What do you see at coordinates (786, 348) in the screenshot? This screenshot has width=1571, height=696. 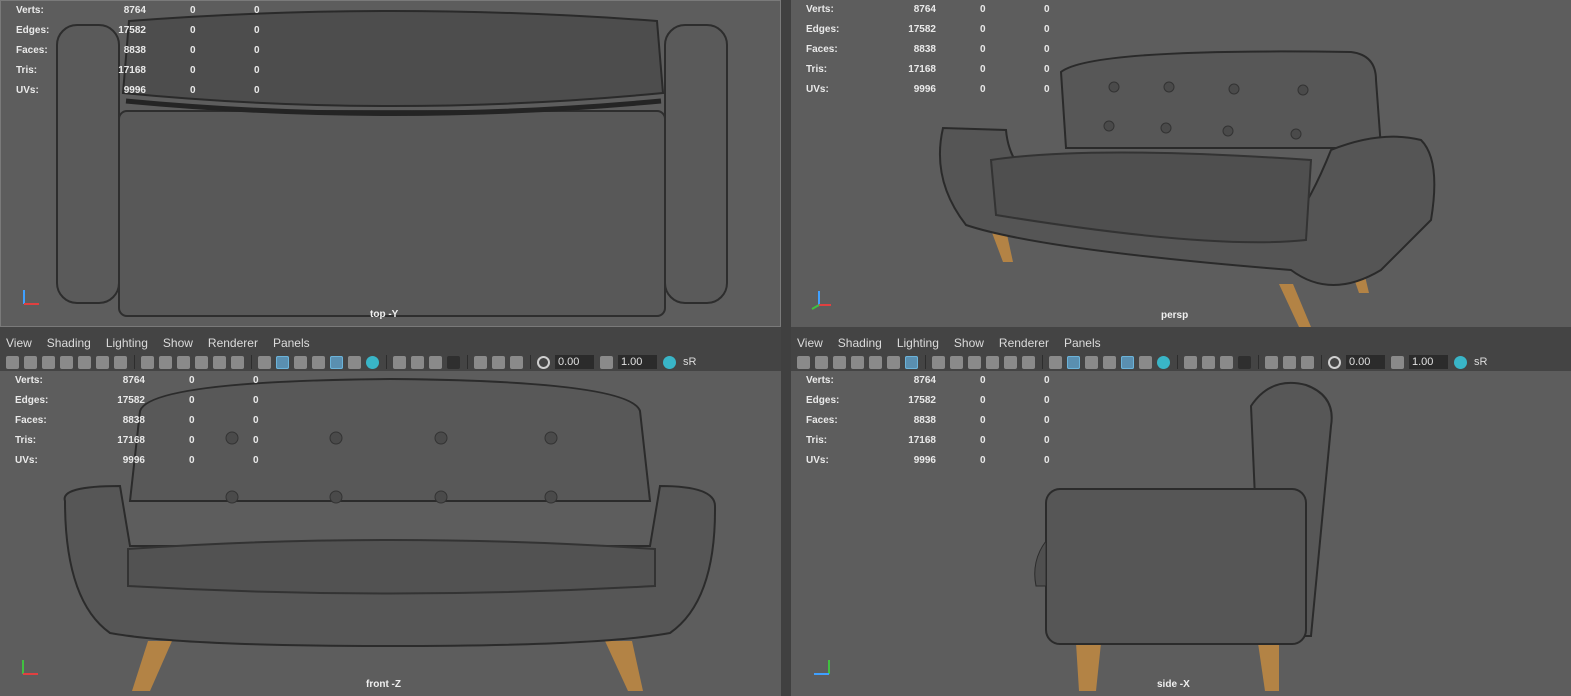 I see `viewport-splitter` at bounding box center [786, 348].